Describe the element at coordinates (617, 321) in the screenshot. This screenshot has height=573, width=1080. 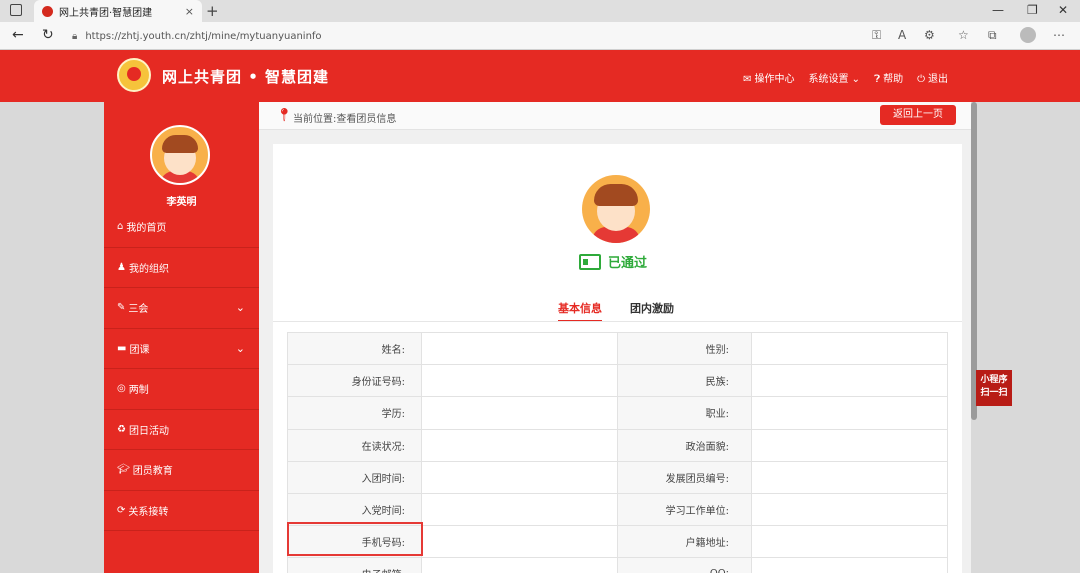
I see `tab-divider` at that location.